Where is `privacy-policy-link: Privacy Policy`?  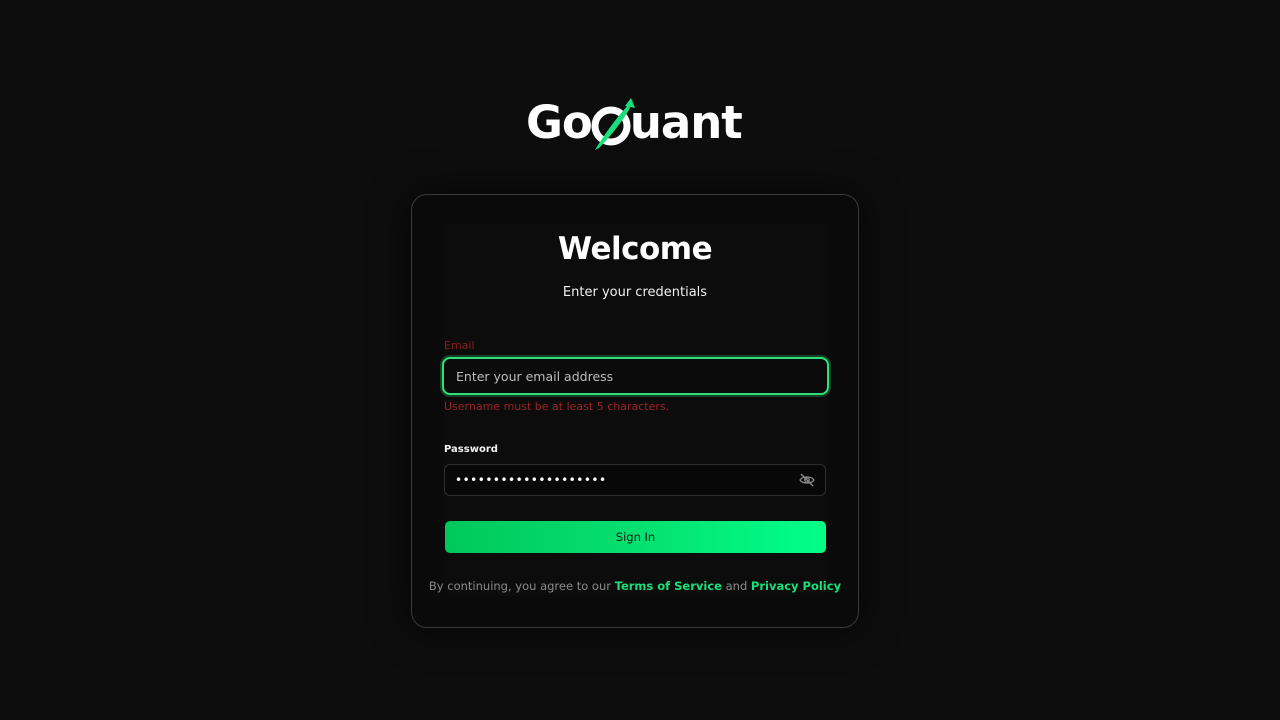
privacy-policy-link: Privacy Policy is located at coordinates (796, 586).